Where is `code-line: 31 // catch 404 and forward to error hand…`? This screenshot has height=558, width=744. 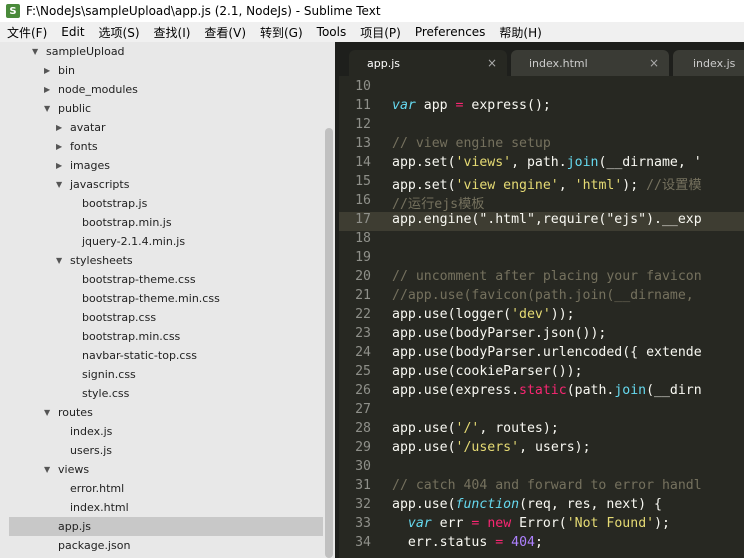
code-line: 31 // catch 404 and forward to error hand… is located at coordinates (541, 487).